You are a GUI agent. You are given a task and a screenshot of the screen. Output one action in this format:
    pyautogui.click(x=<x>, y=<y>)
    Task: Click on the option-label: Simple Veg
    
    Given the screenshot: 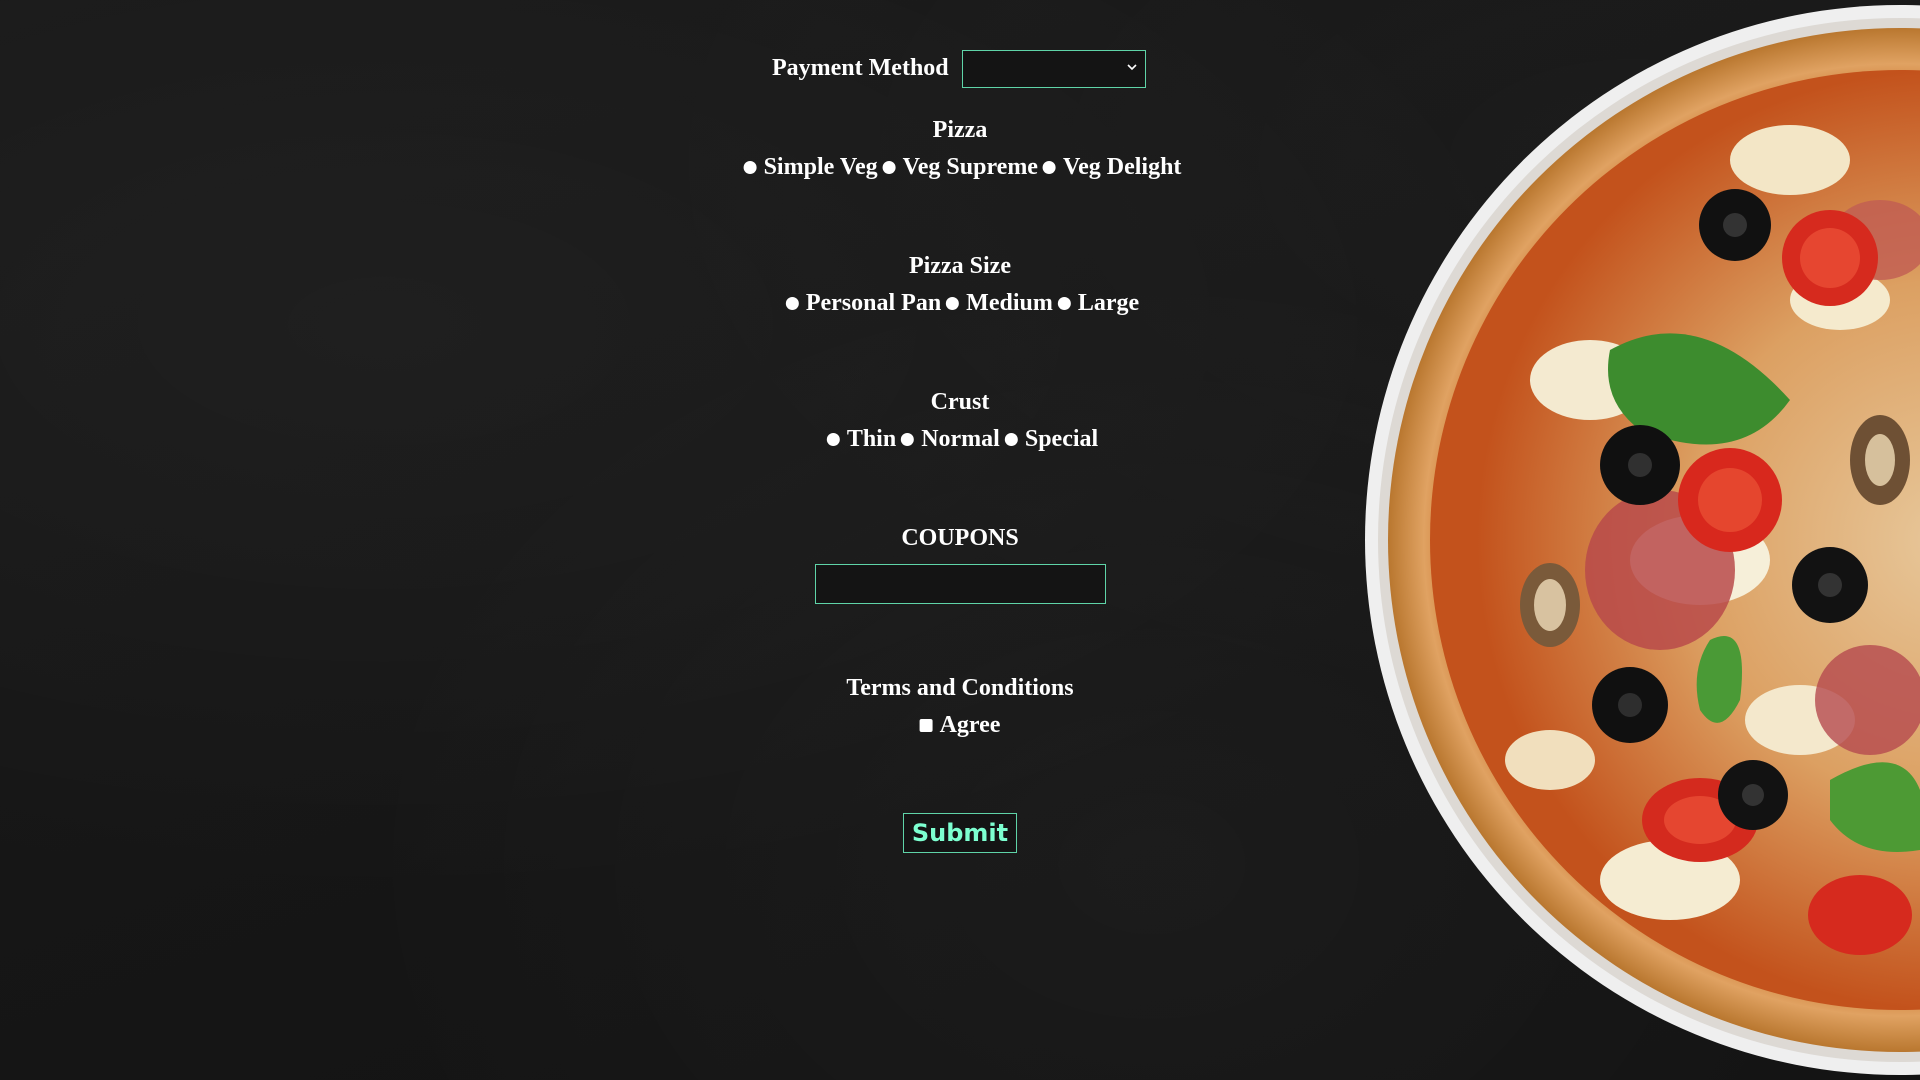 What is the action you would take?
    pyautogui.click(x=820, y=167)
    